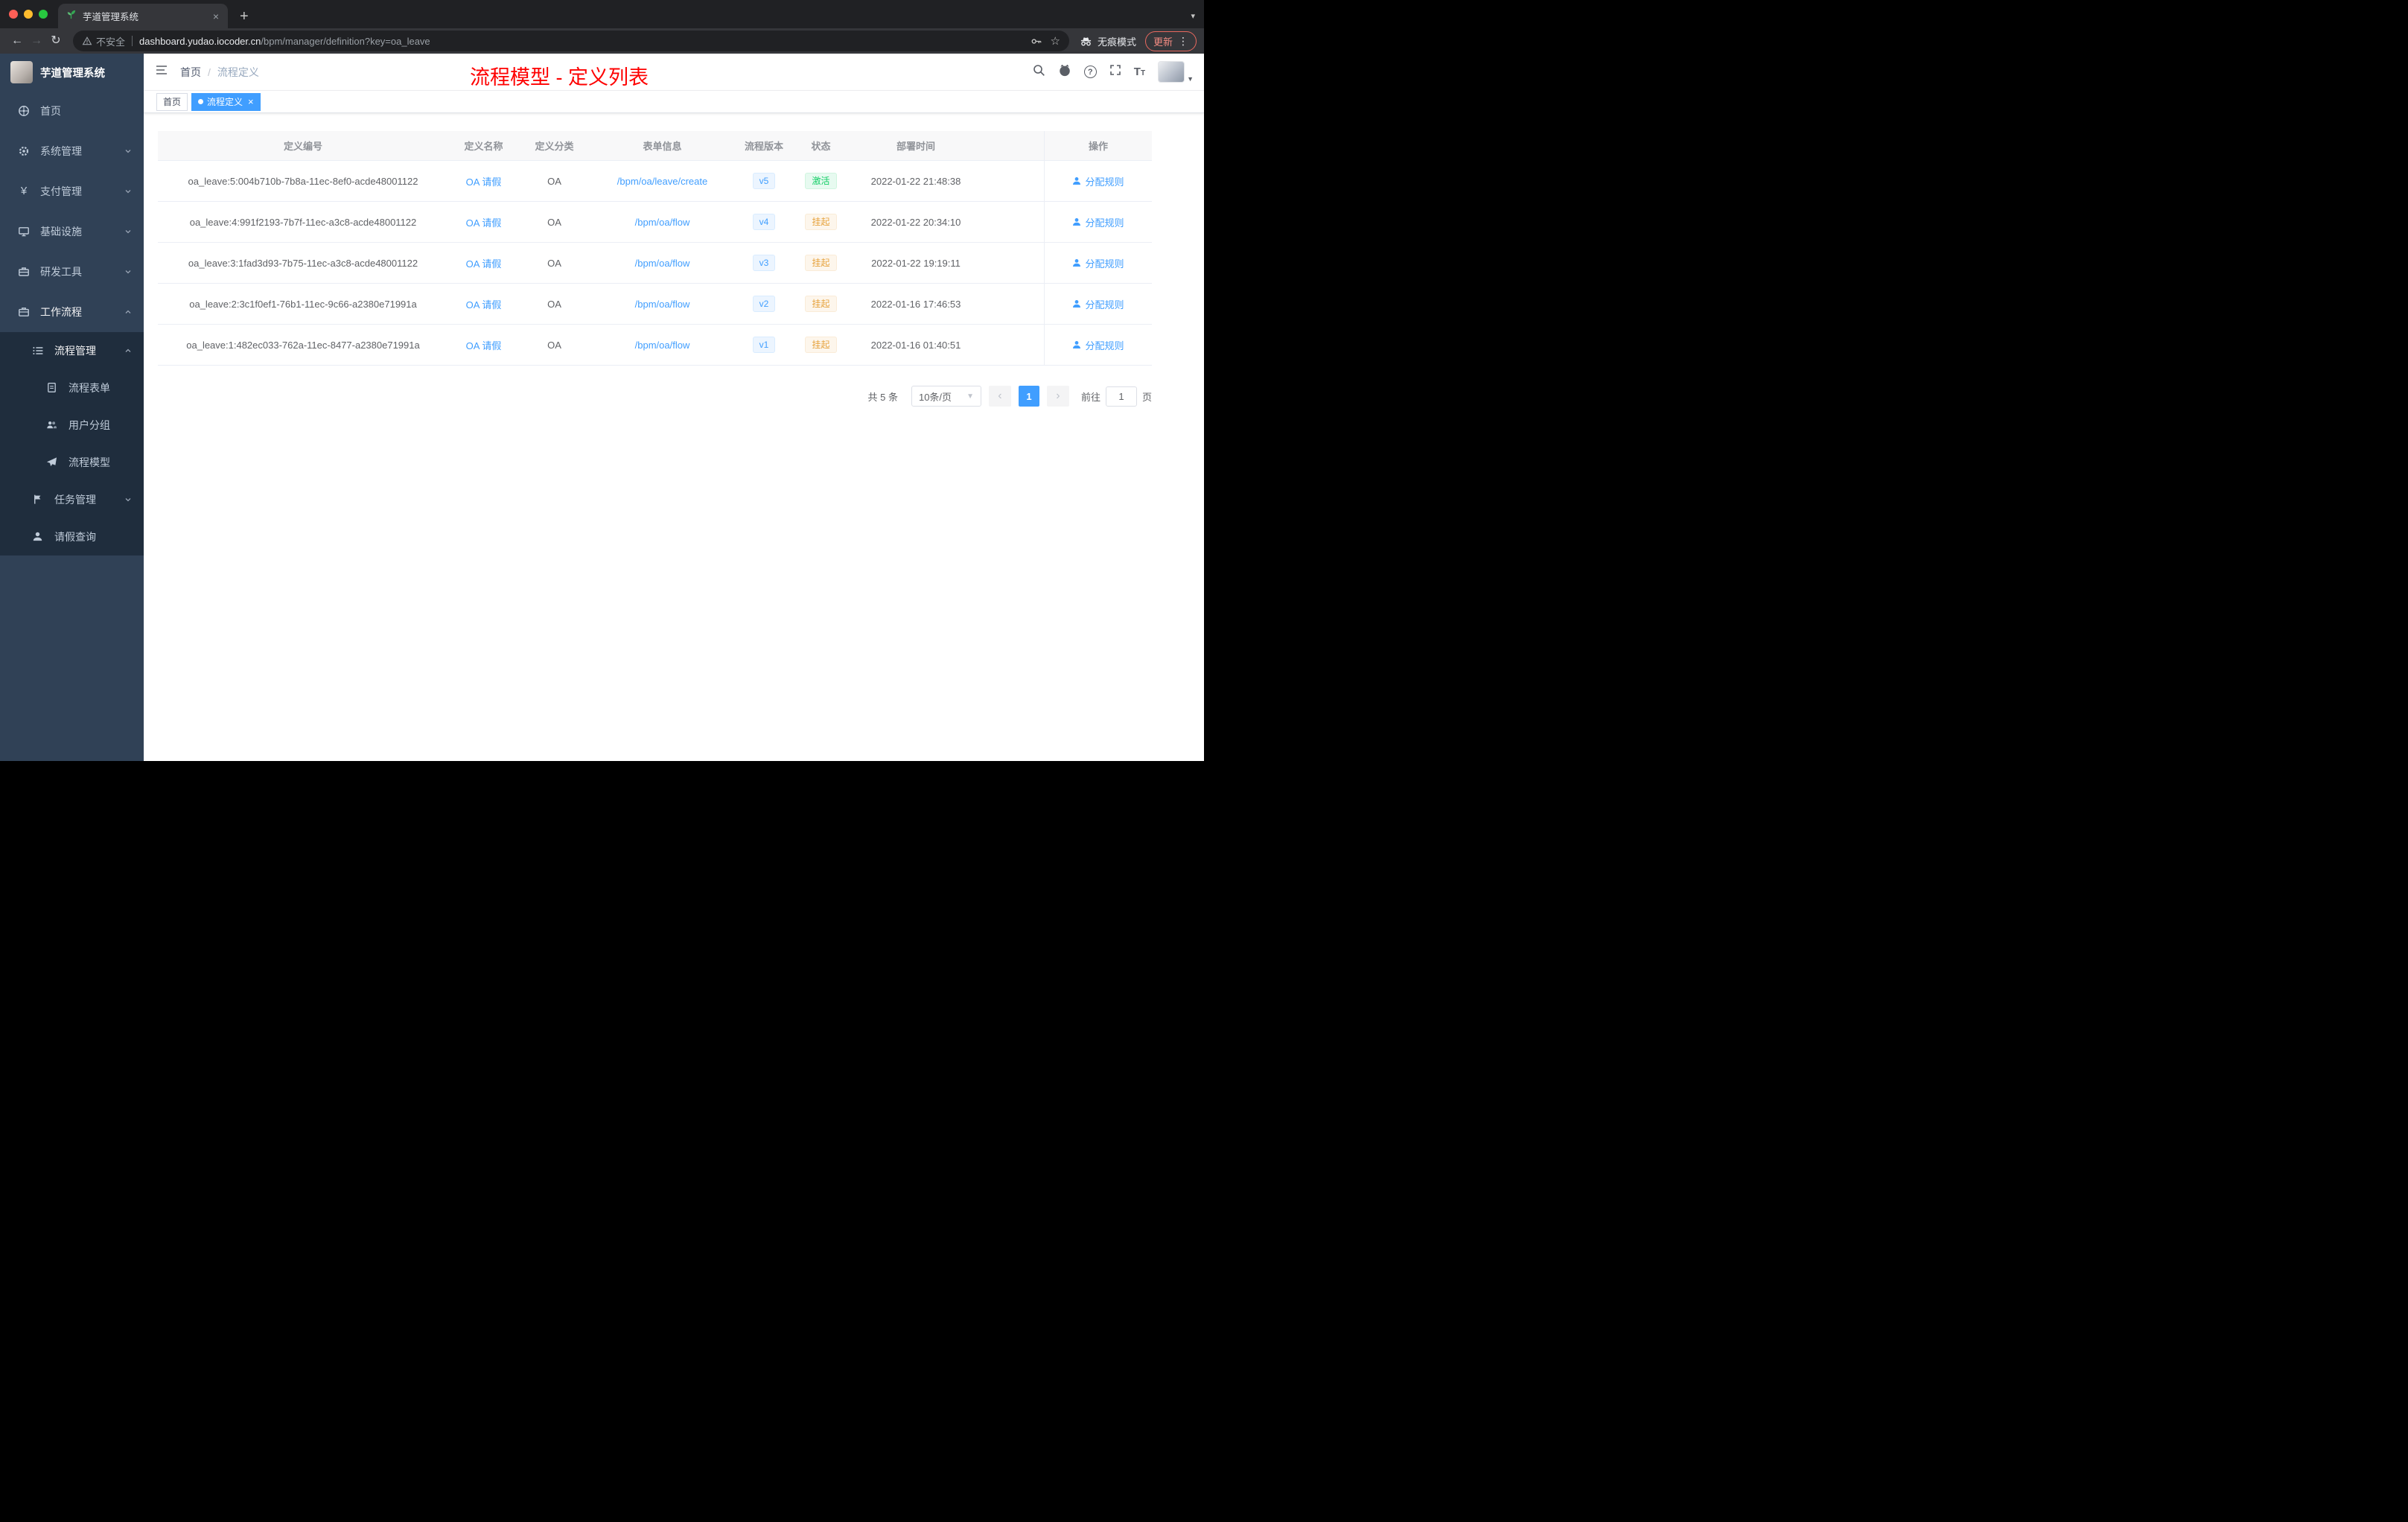 The height and width of the screenshot is (1522, 2408). I want to click on help-icon: ?, so click(1090, 72).